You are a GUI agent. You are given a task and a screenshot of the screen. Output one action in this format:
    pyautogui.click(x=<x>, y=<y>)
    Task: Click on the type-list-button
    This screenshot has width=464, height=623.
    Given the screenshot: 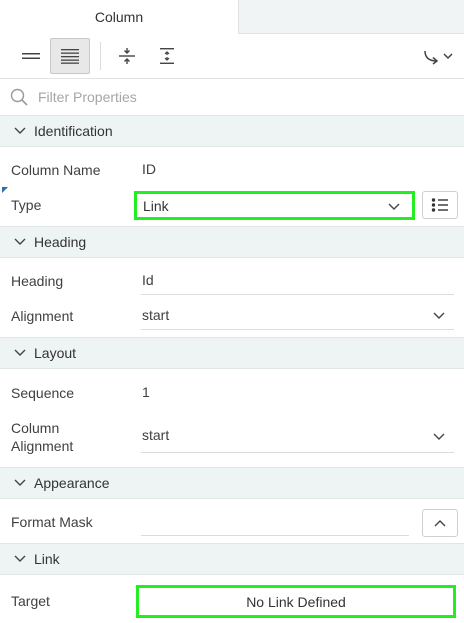 What is the action you would take?
    pyautogui.click(x=440, y=205)
    